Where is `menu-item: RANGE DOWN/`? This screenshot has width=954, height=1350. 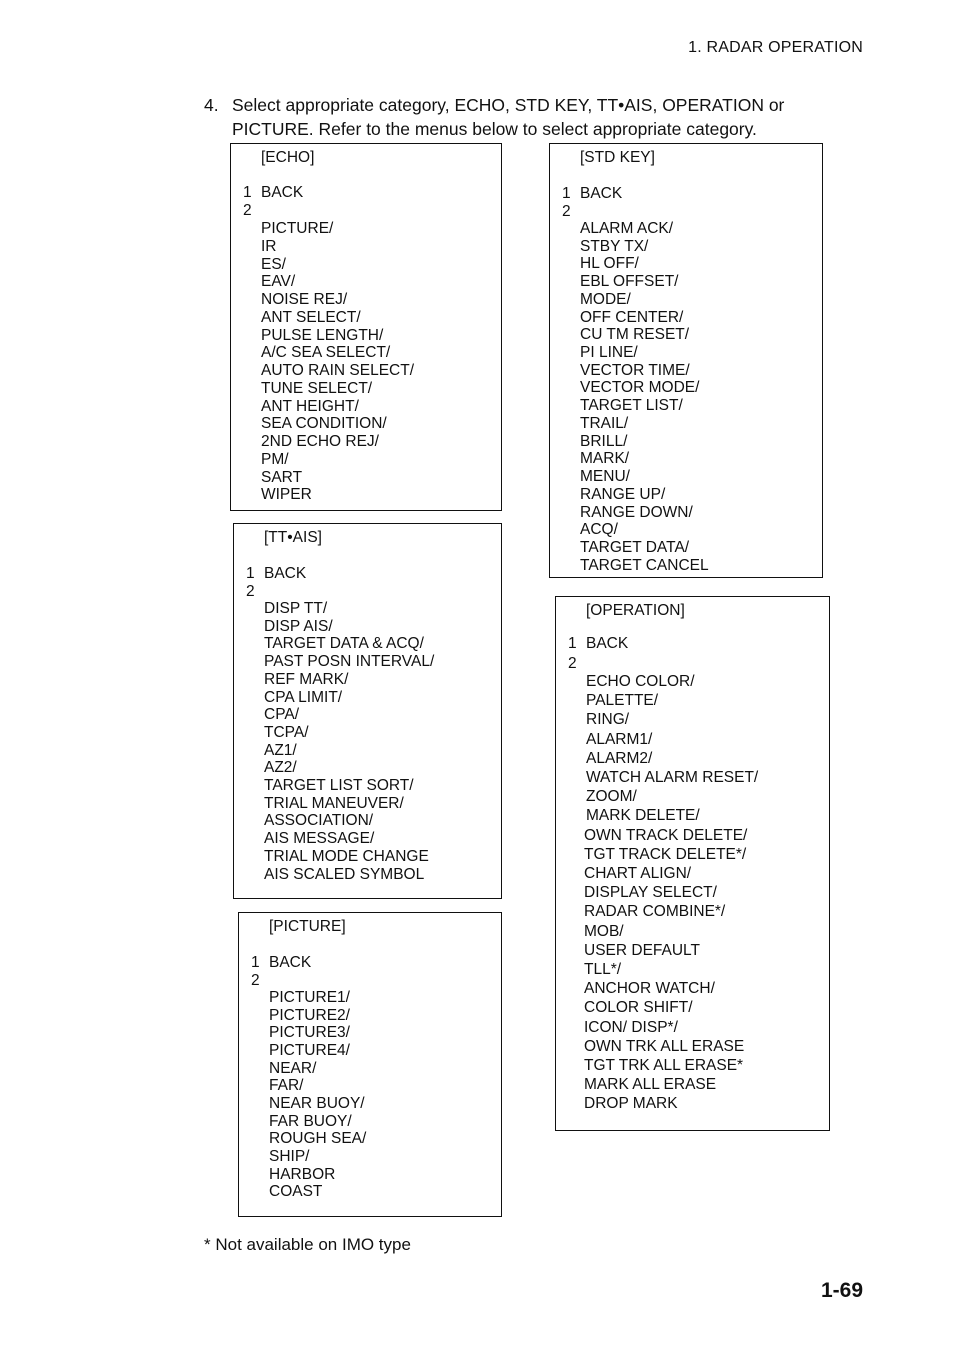 menu-item: RANGE DOWN/ is located at coordinates (636, 512).